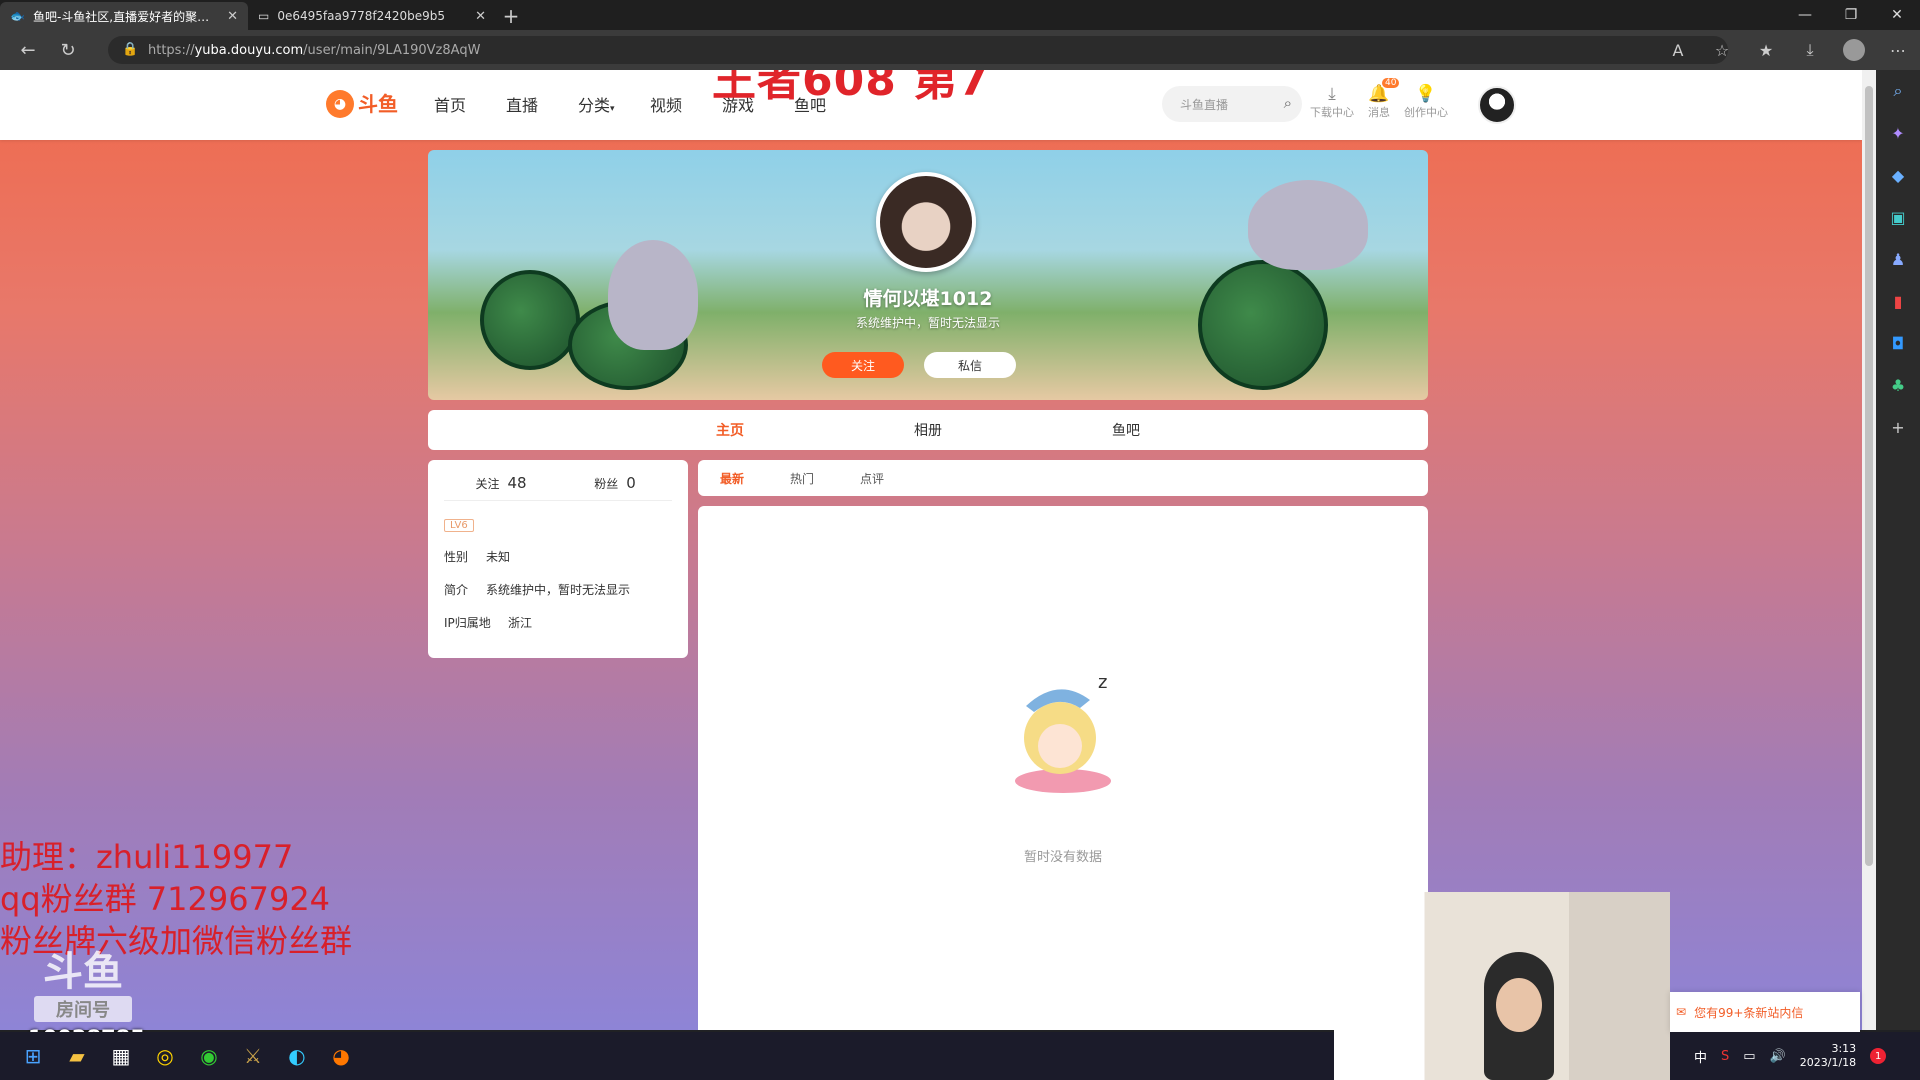  Describe the element at coordinates (511, 16) in the screenshot. I see `new-tab-button: +` at that location.